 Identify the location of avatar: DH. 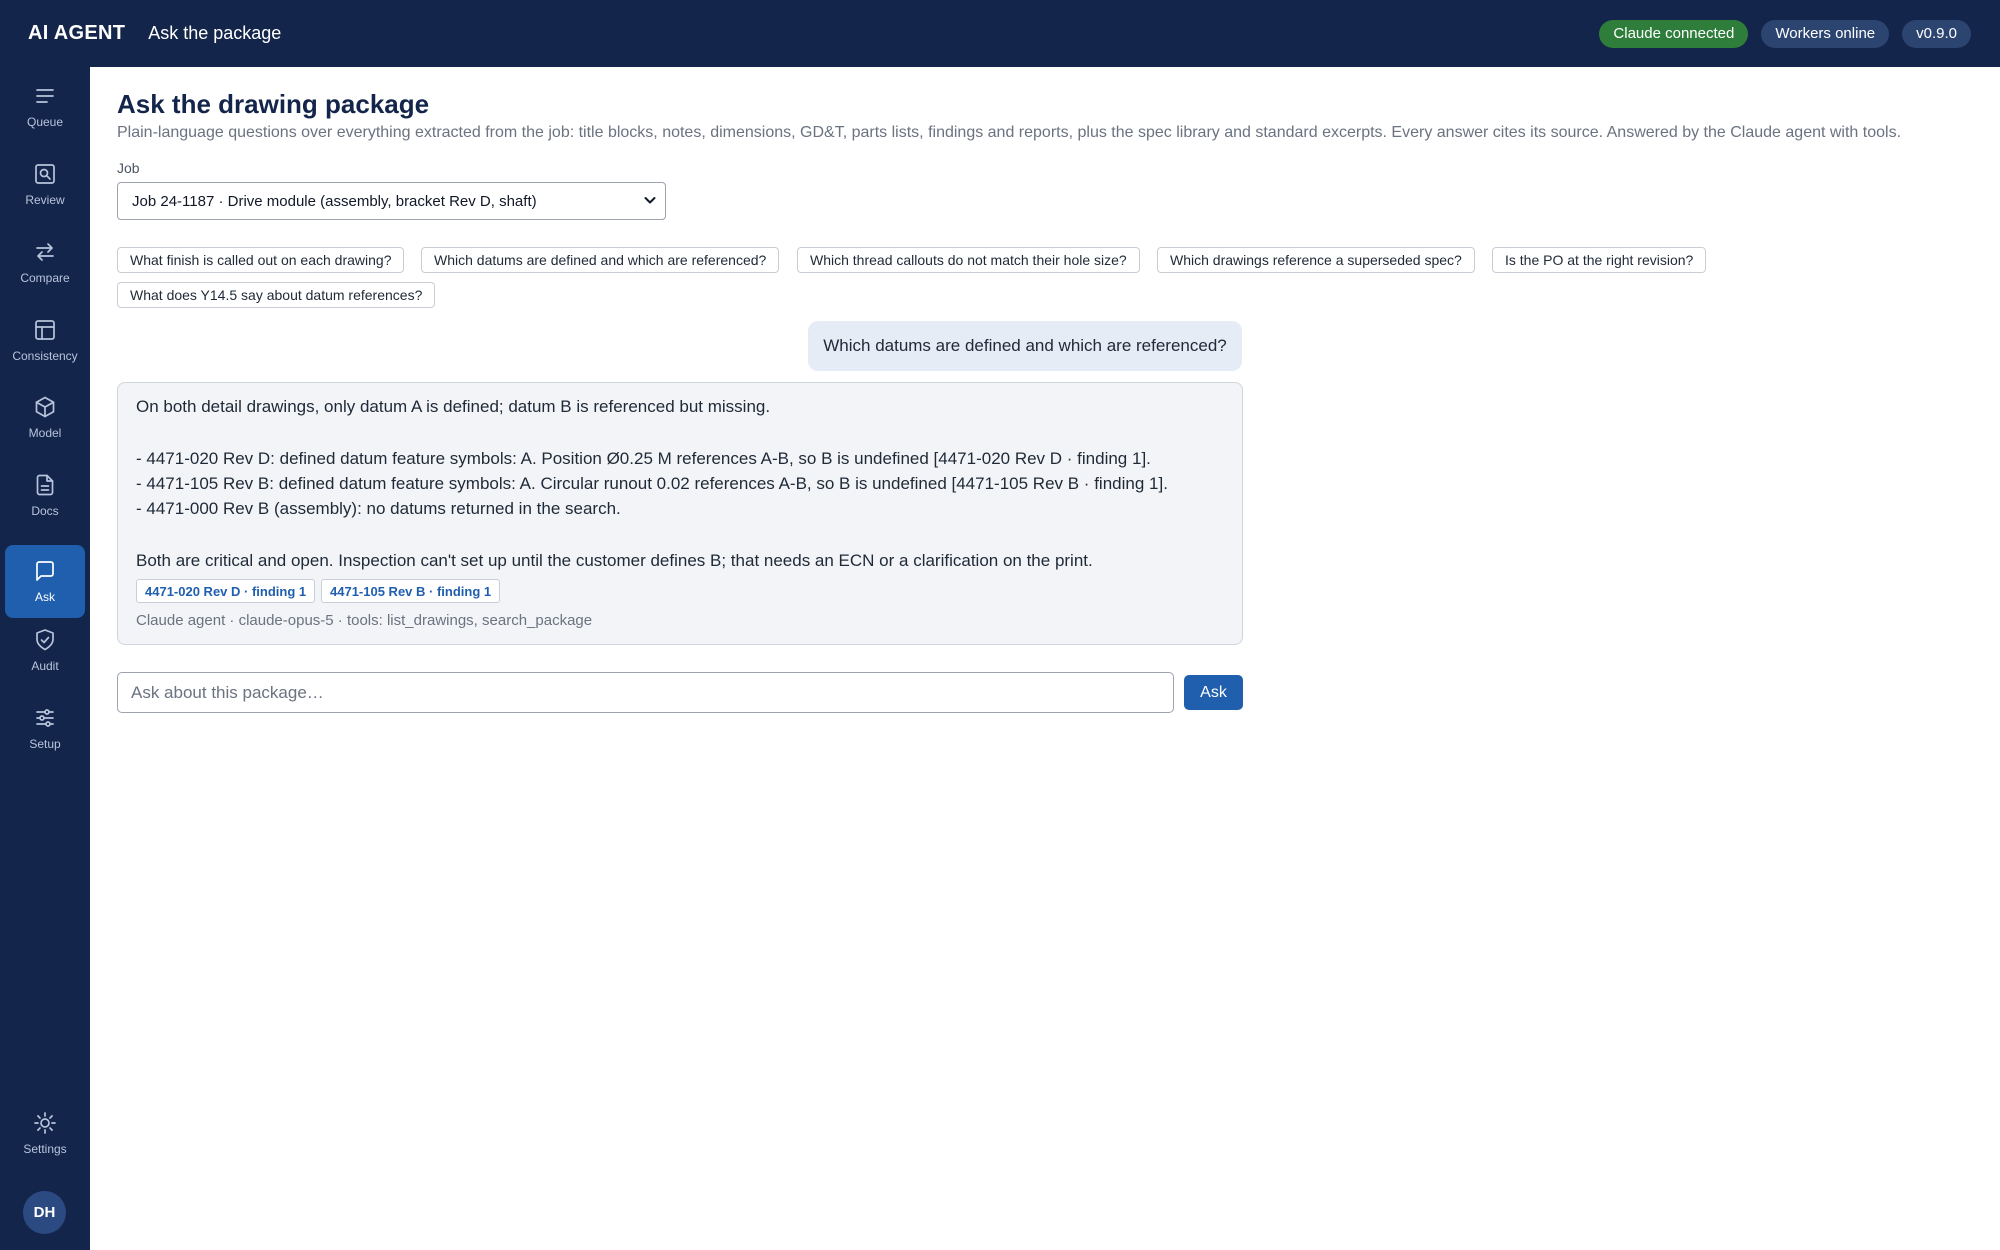
(44, 1212).